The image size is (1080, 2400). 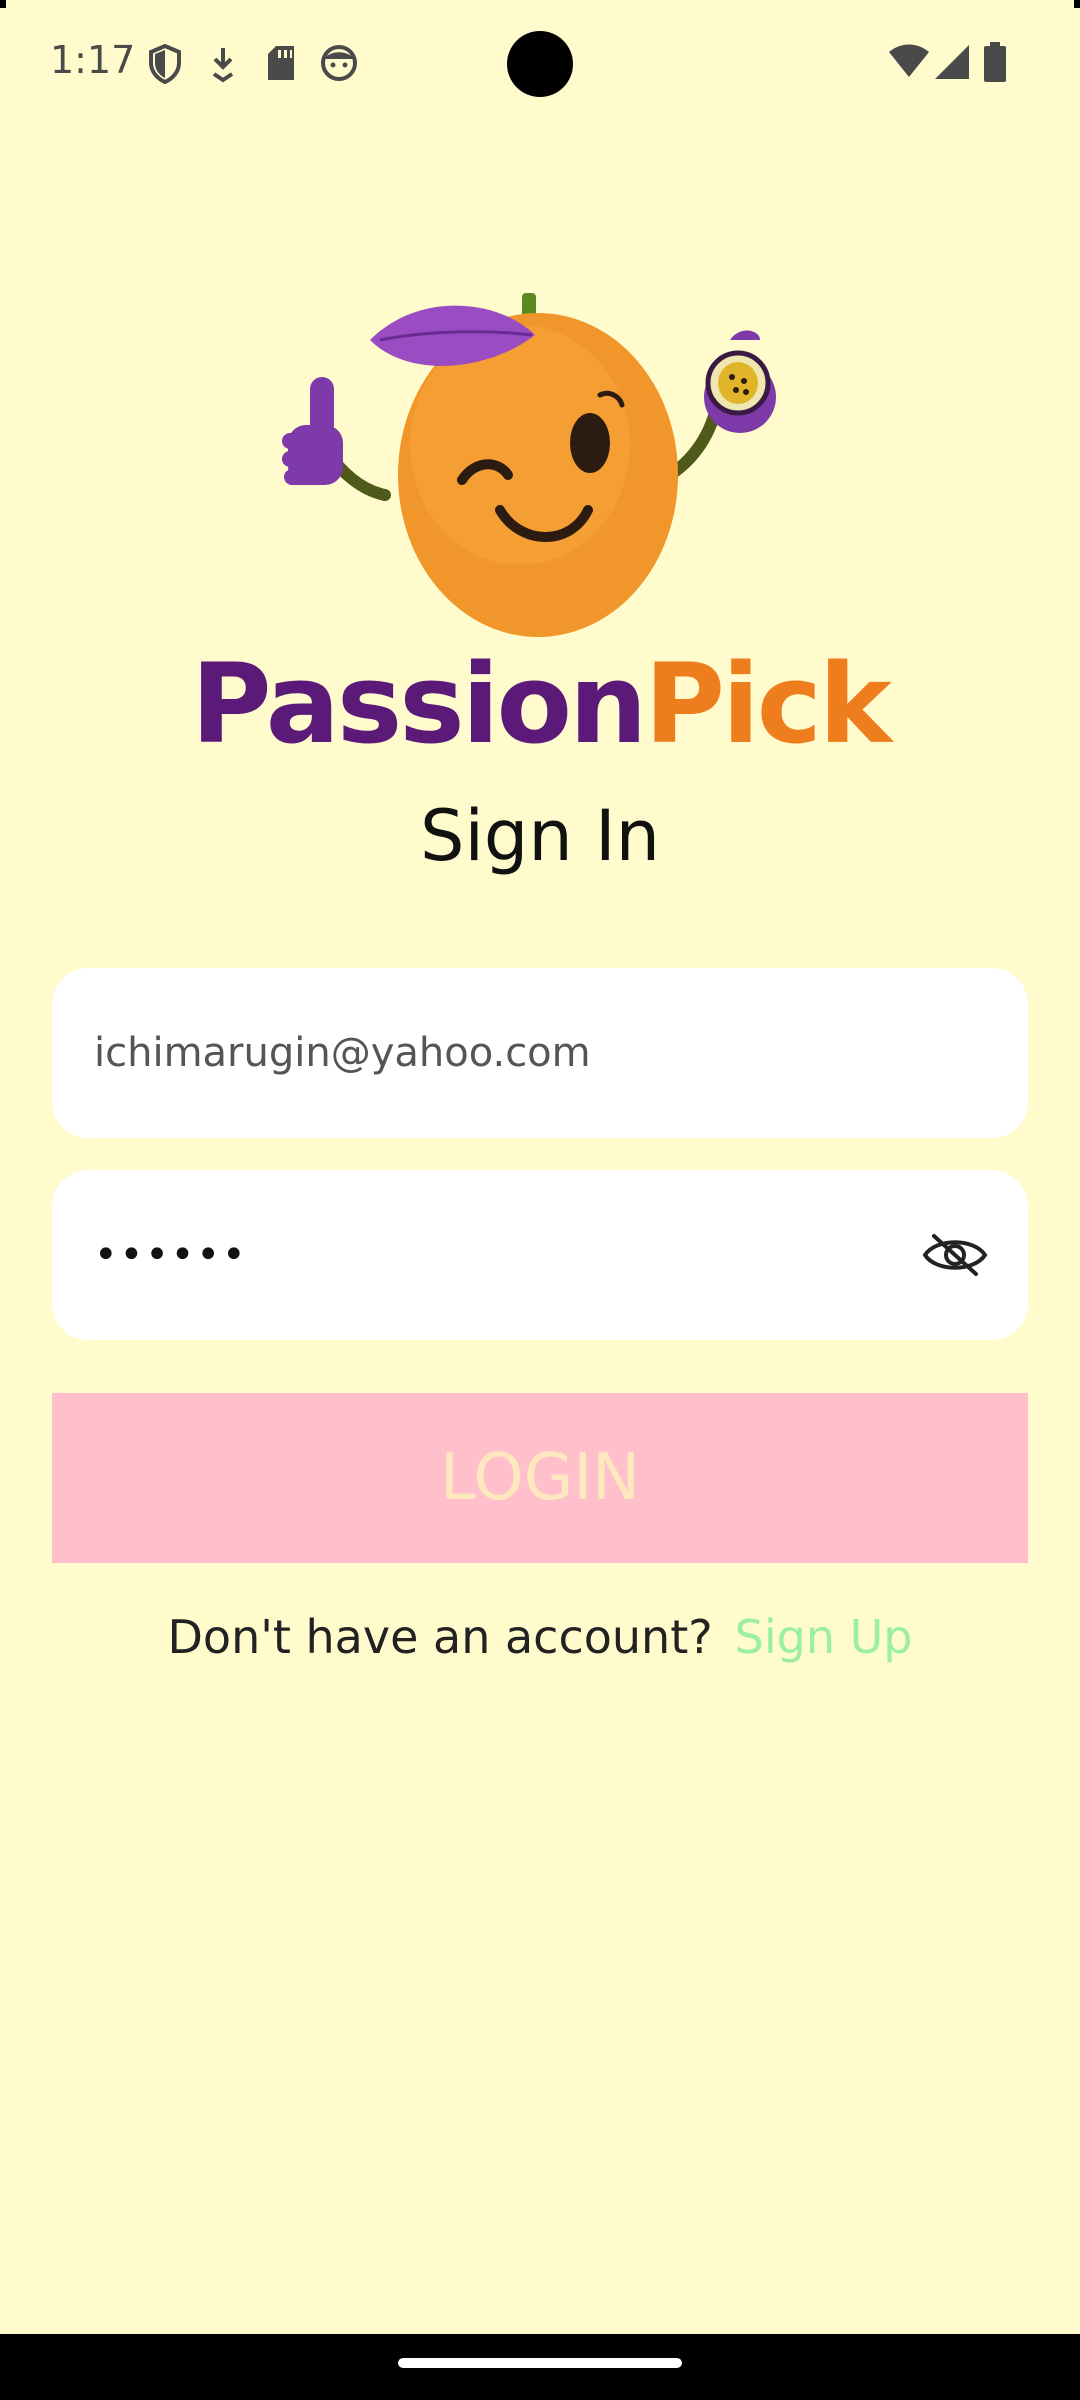 What do you see at coordinates (952, 62) in the screenshot?
I see `signal-icon` at bounding box center [952, 62].